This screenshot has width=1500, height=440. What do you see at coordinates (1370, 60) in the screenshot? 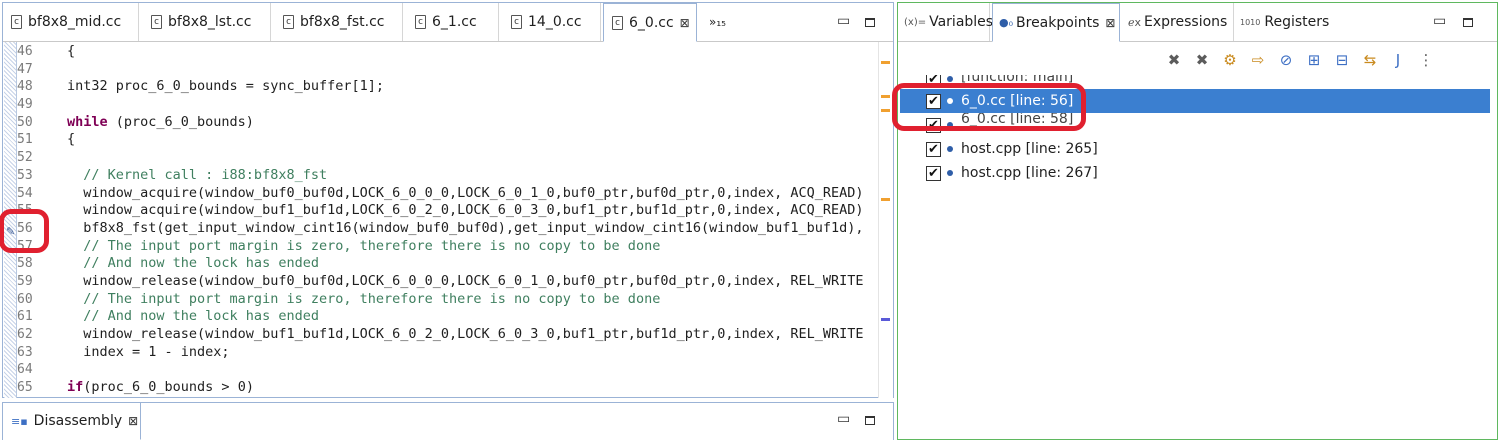
I see `link-with-debug-view-icon: ⇆` at bounding box center [1370, 60].